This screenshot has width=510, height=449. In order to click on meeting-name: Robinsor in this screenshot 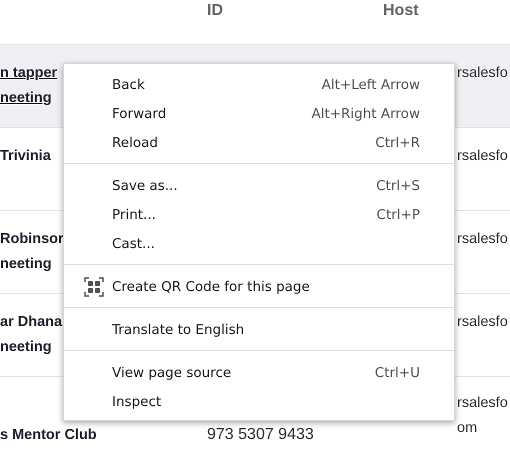, I will do `click(32, 239)`.